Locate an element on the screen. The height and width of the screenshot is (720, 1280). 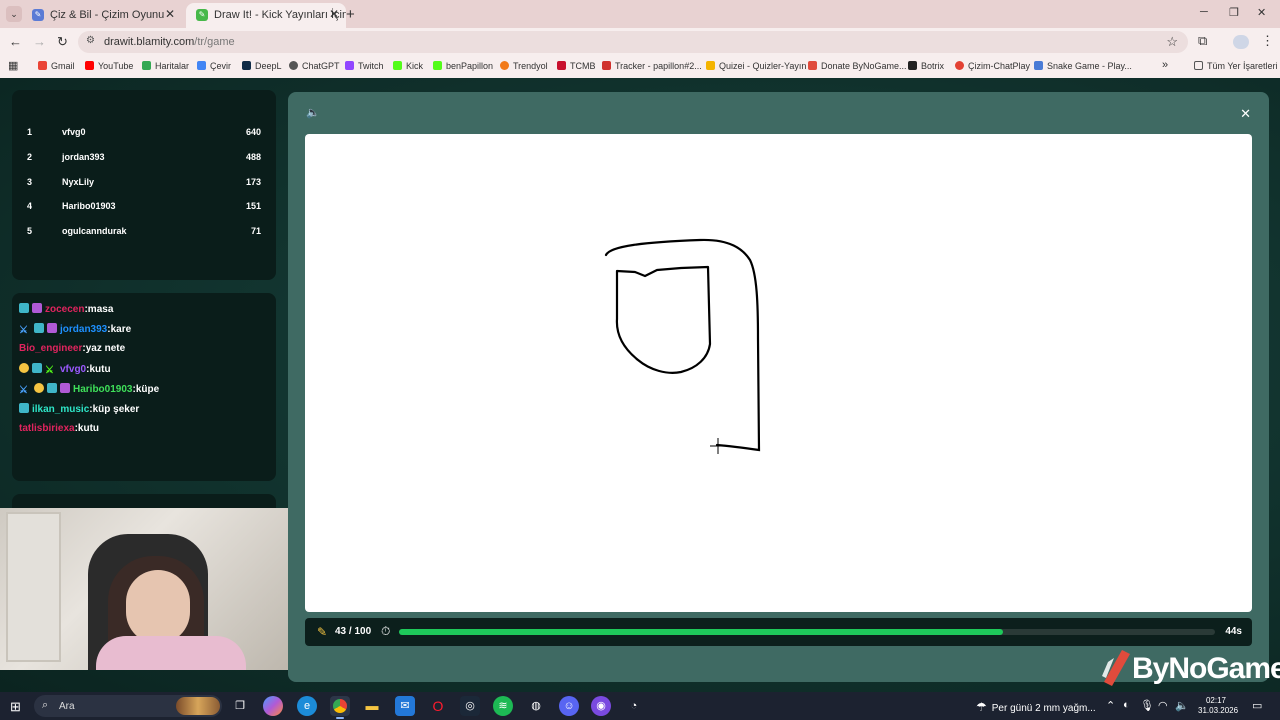
bookmark-benpapillon: benPapillon is located at coordinates (463, 66).